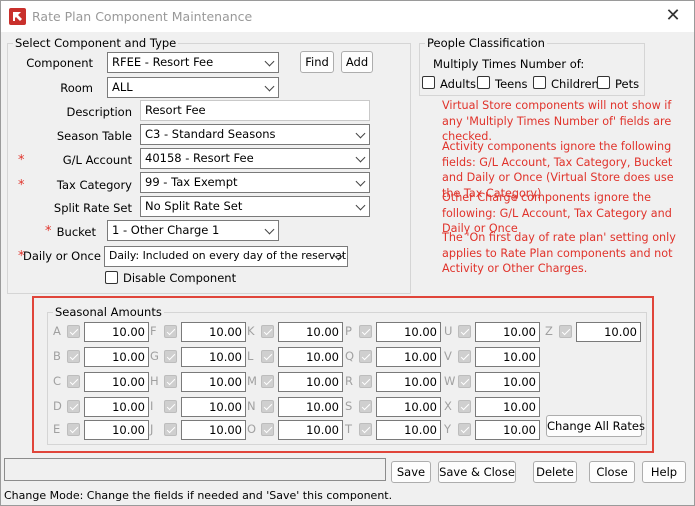 The image size is (695, 506). What do you see at coordinates (152, 429) in the screenshot?
I see `season-letter: J` at bounding box center [152, 429].